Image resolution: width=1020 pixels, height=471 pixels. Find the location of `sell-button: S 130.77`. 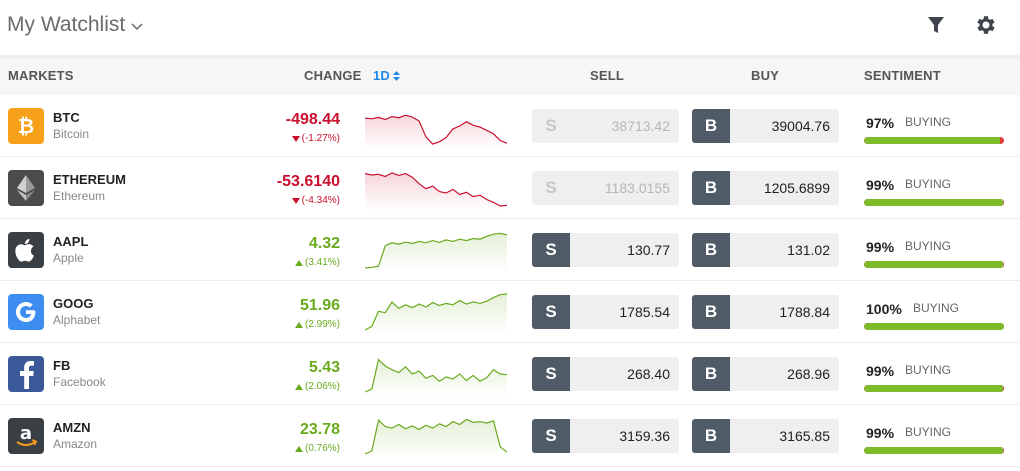

sell-button: S 130.77 is located at coordinates (605, 250).